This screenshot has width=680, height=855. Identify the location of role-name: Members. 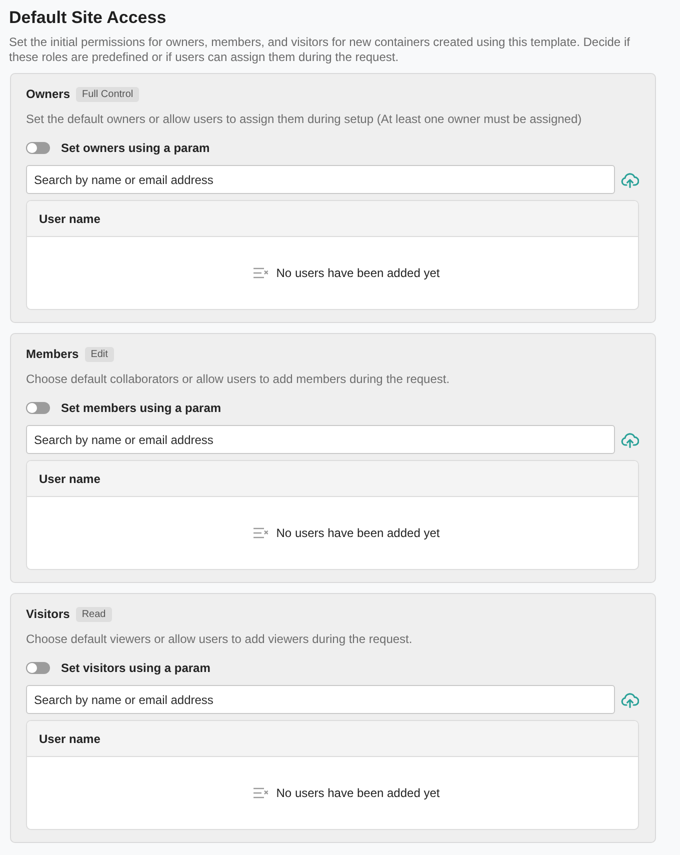
(52, 354).